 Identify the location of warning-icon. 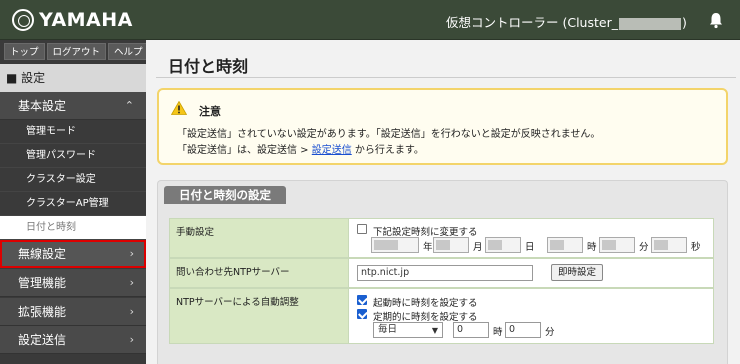
(179, 108).